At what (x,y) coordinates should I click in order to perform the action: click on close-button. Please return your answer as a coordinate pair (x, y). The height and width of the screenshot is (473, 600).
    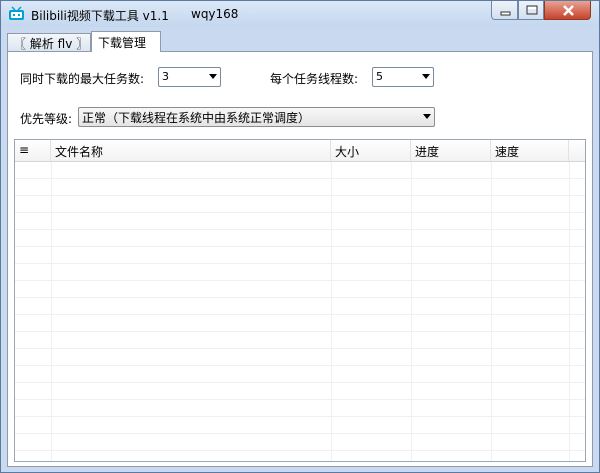
    Looking at the image, I should click on (567, 10).